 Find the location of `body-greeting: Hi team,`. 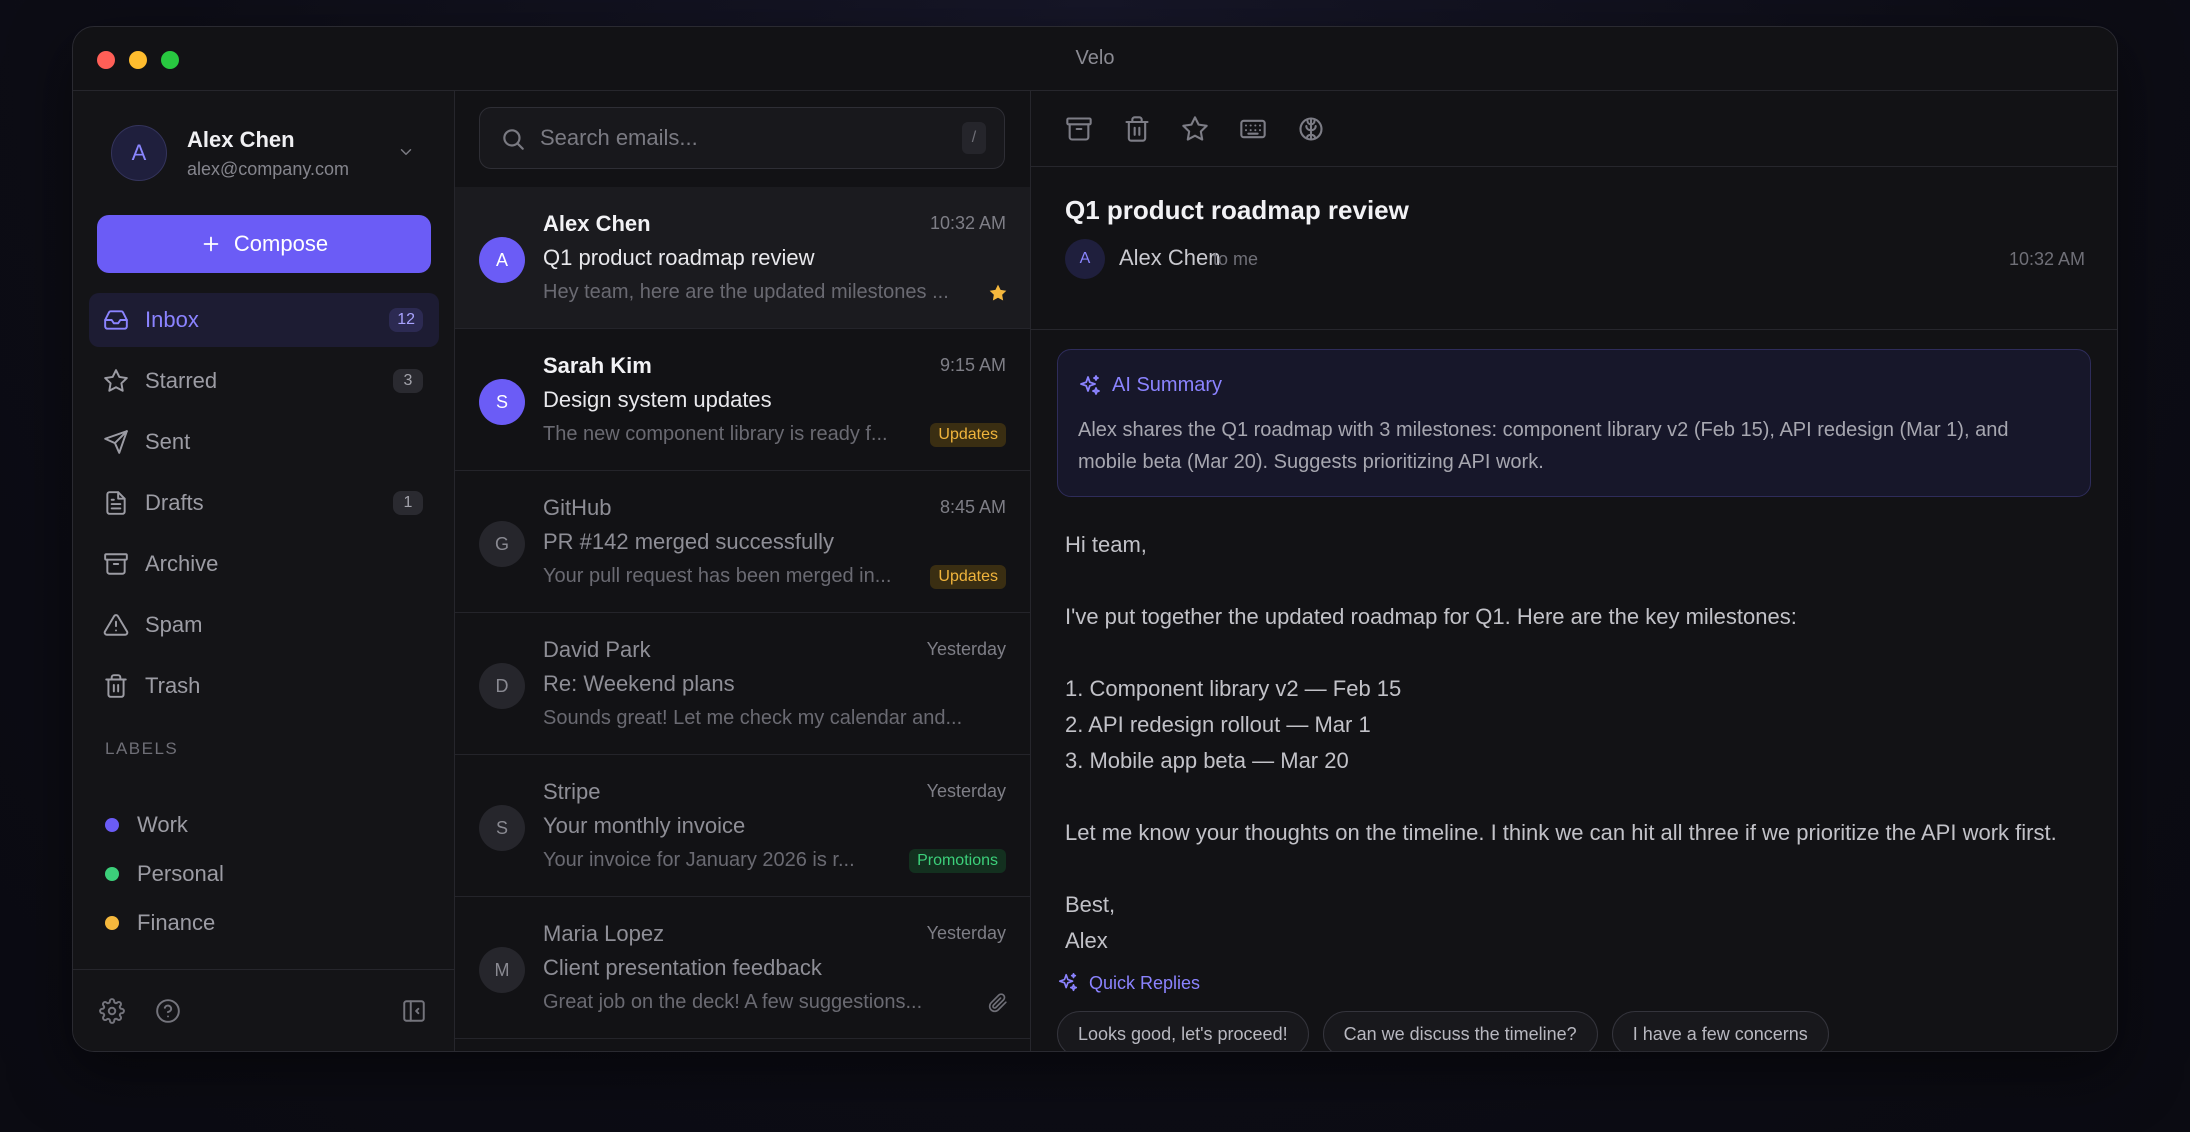

body-greeting: Hi team, is located at coordinates (1106, 544).